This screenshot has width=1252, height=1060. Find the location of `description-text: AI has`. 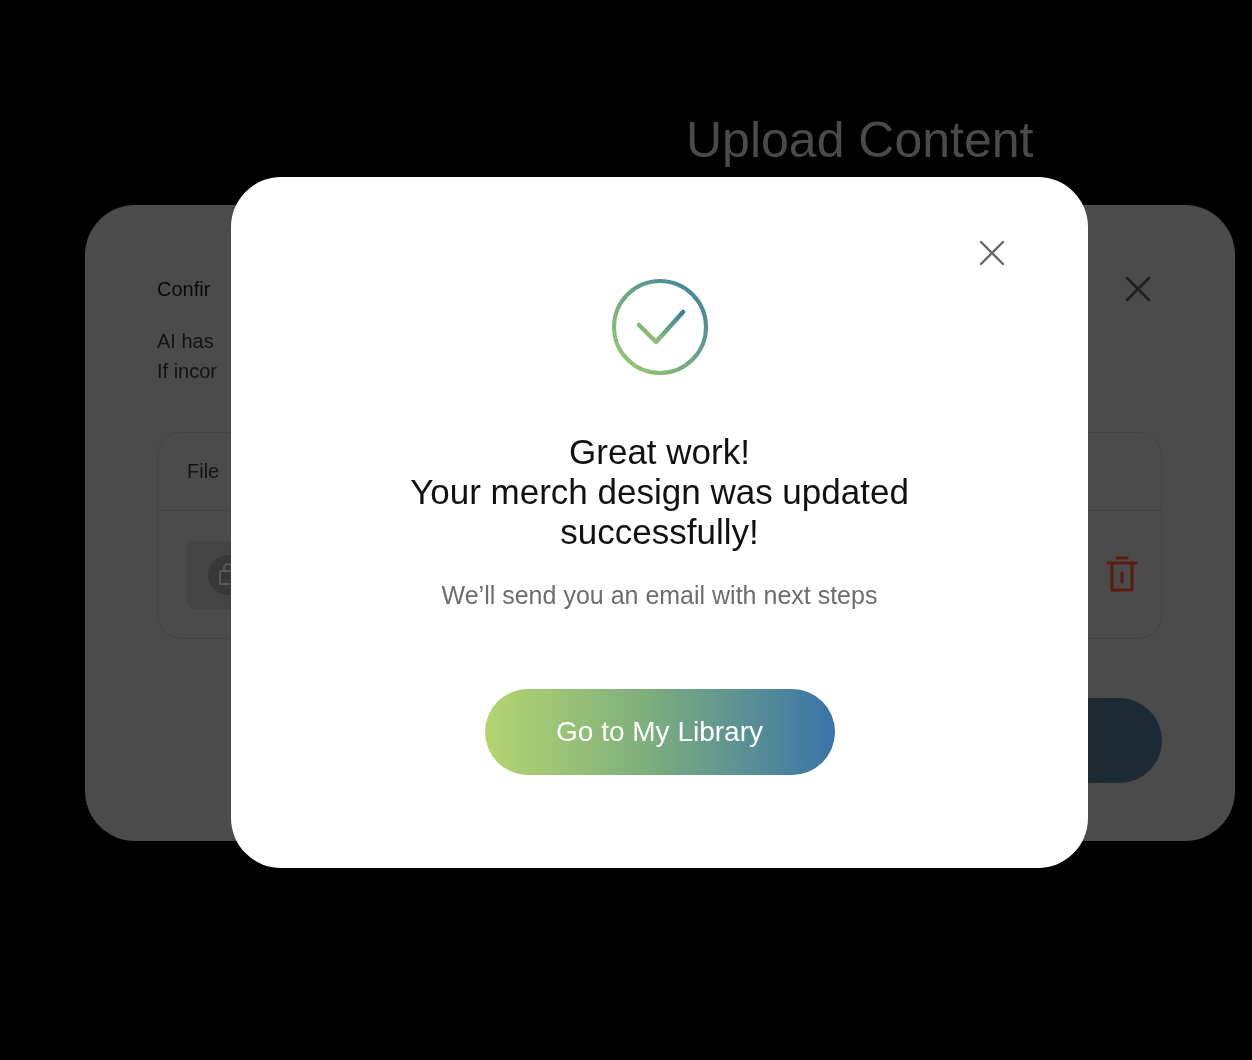

description-text: AI has is located at coordinates (185, 341).